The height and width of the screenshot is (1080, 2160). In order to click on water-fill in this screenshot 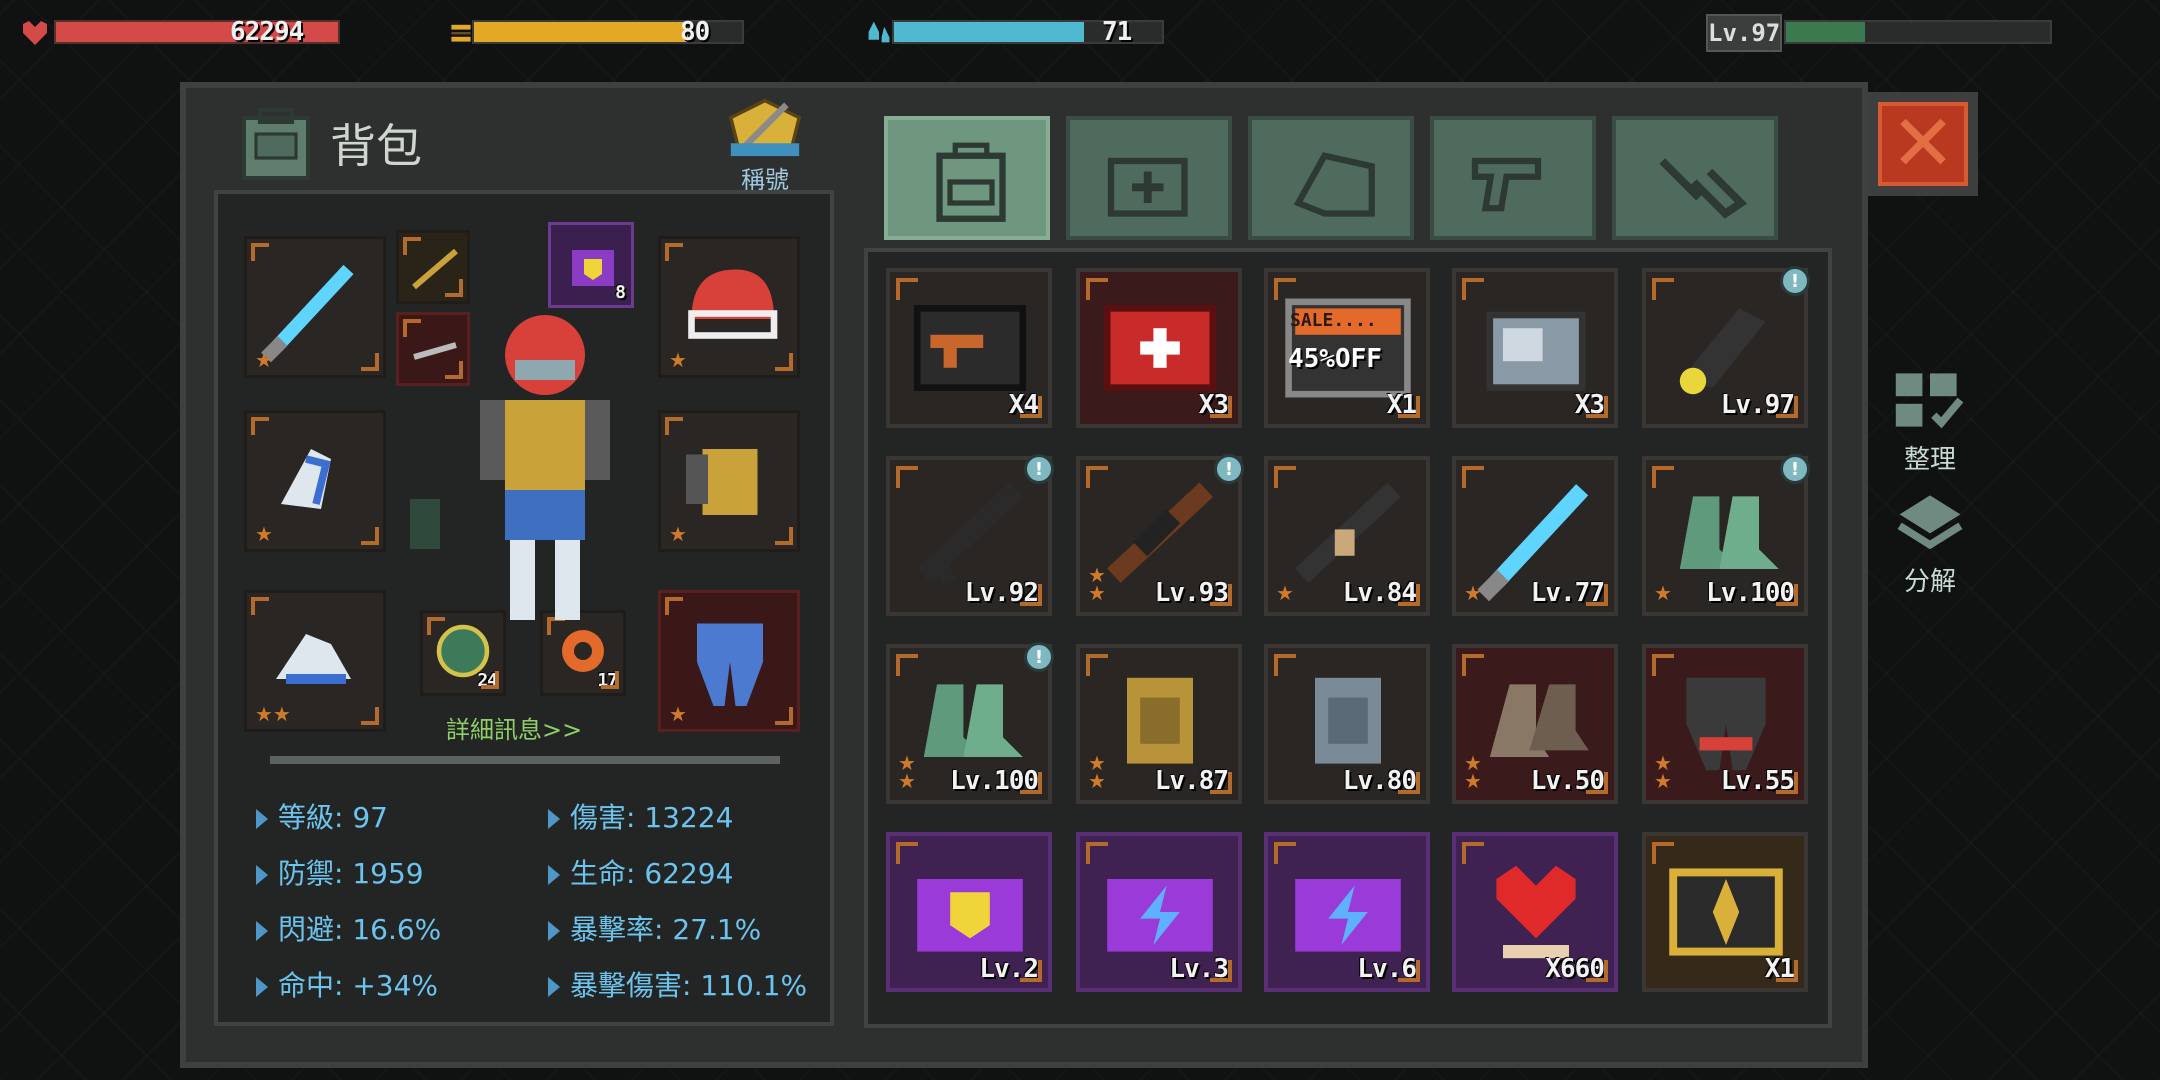, I will do `click(989, 32)`.